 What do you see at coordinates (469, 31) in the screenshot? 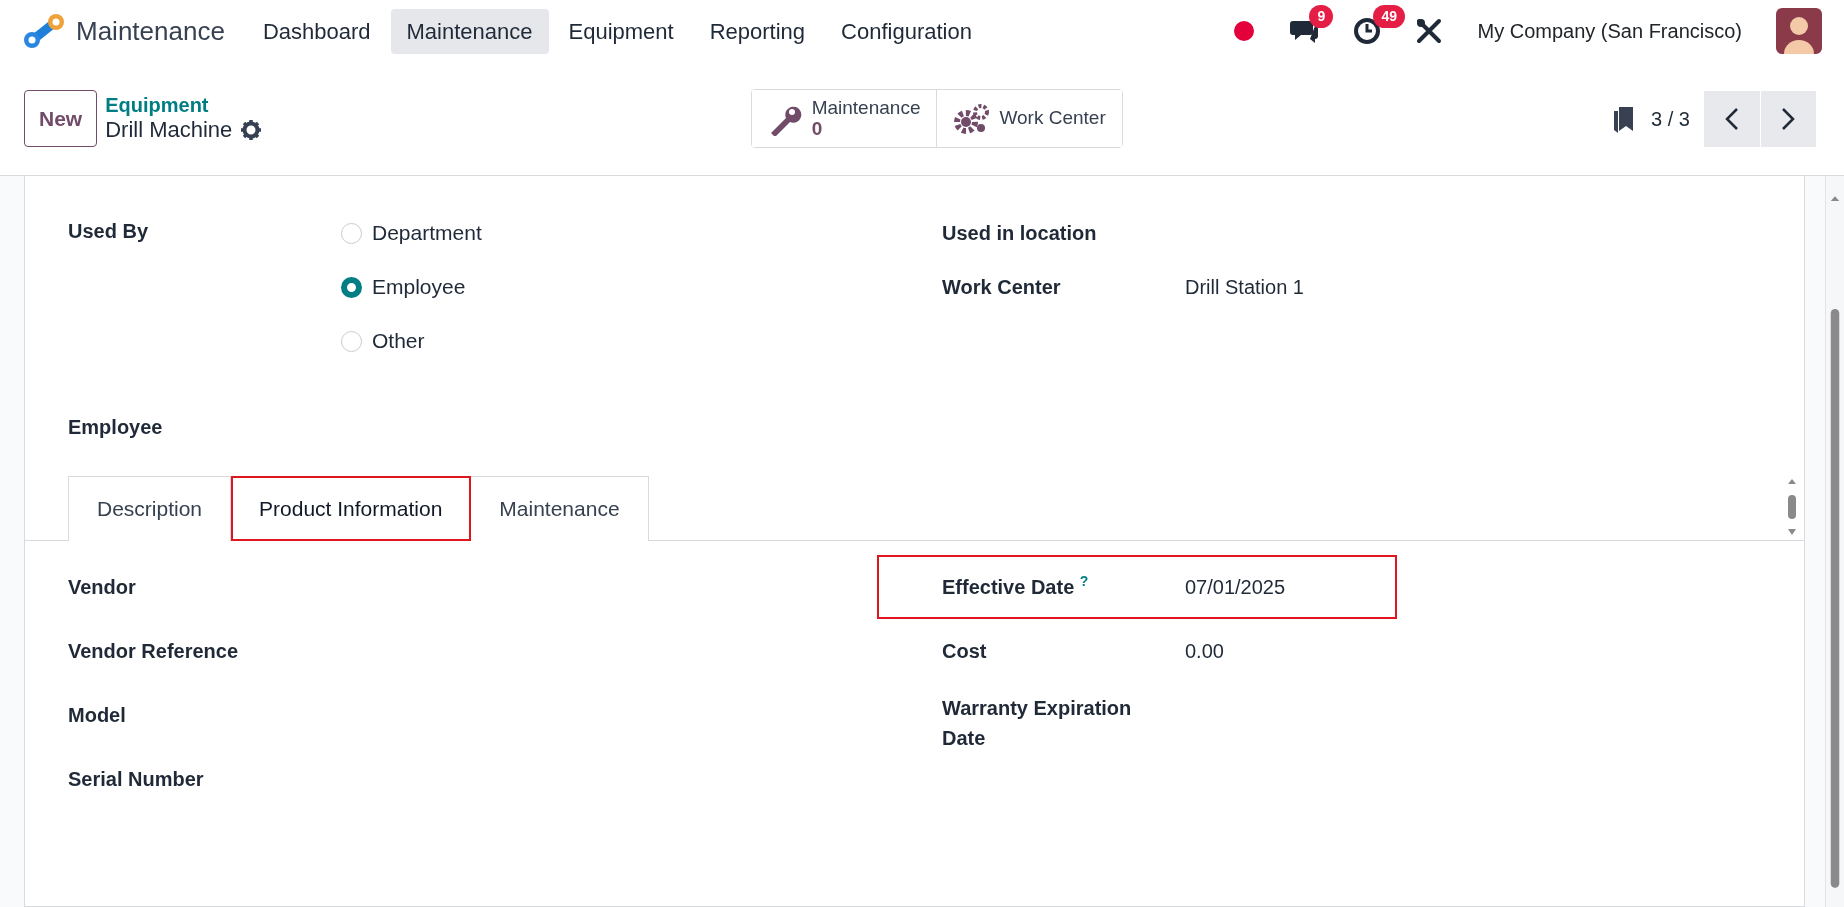
I see `menu-item: Maintenance` at bounding box center [469, 31].